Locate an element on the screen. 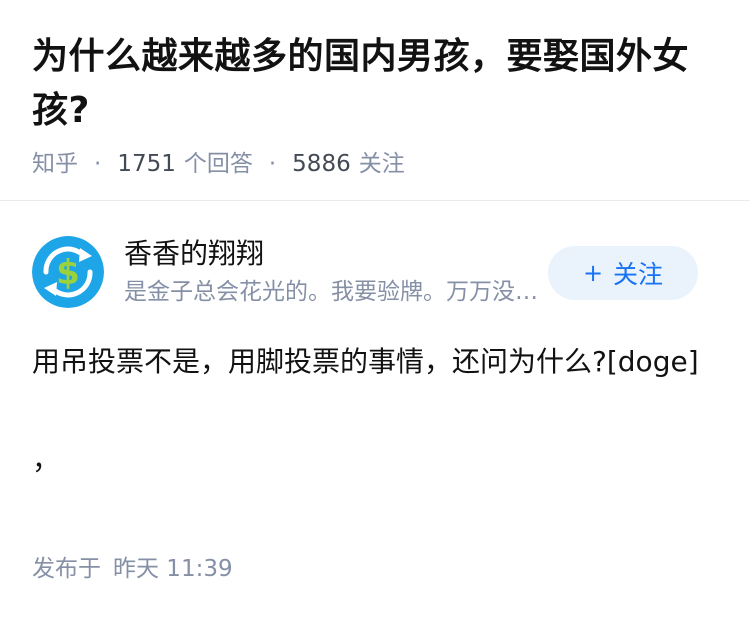 The width and height of the screenshot is (750, 622). dollar-exchange-icon: $ is located at coordinates (68, 272).